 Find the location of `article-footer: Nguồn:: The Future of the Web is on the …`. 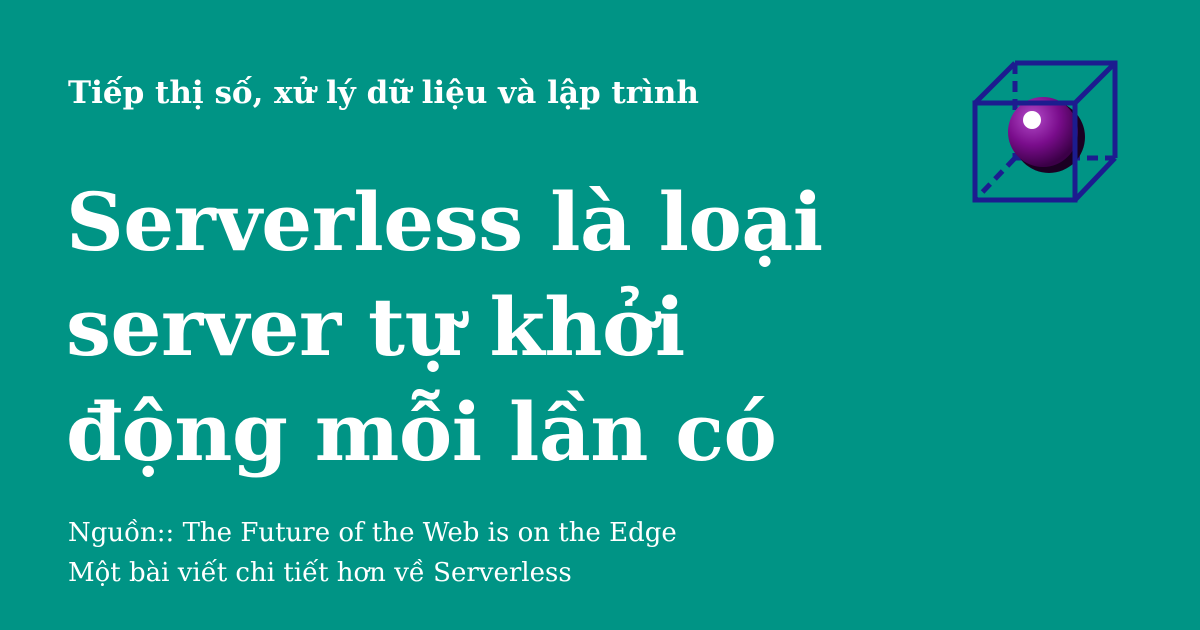

article-footer: Nguồn:: The Future of the Web is on the … is located at coordinates (468, 553).